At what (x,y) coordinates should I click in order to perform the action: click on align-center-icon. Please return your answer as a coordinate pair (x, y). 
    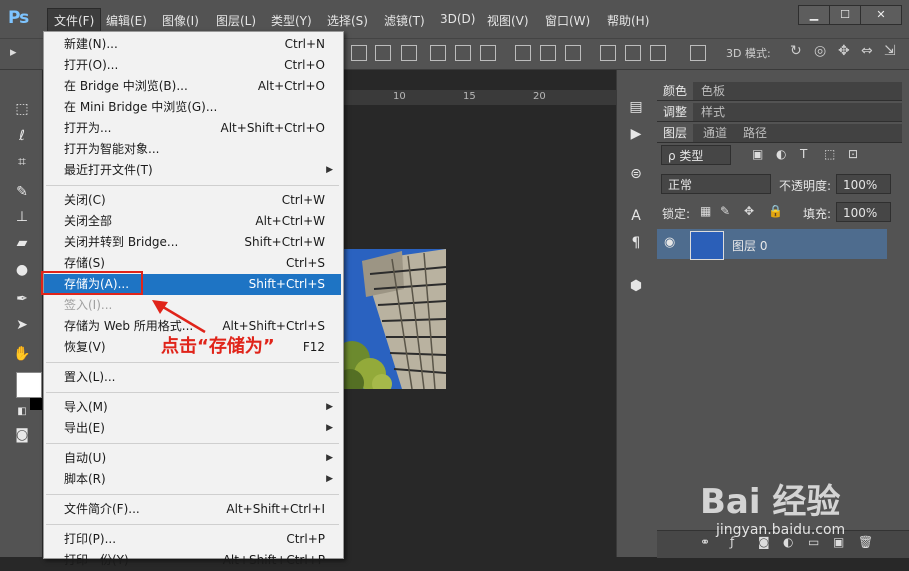
    Looking at the image, I should click on (383, 53).